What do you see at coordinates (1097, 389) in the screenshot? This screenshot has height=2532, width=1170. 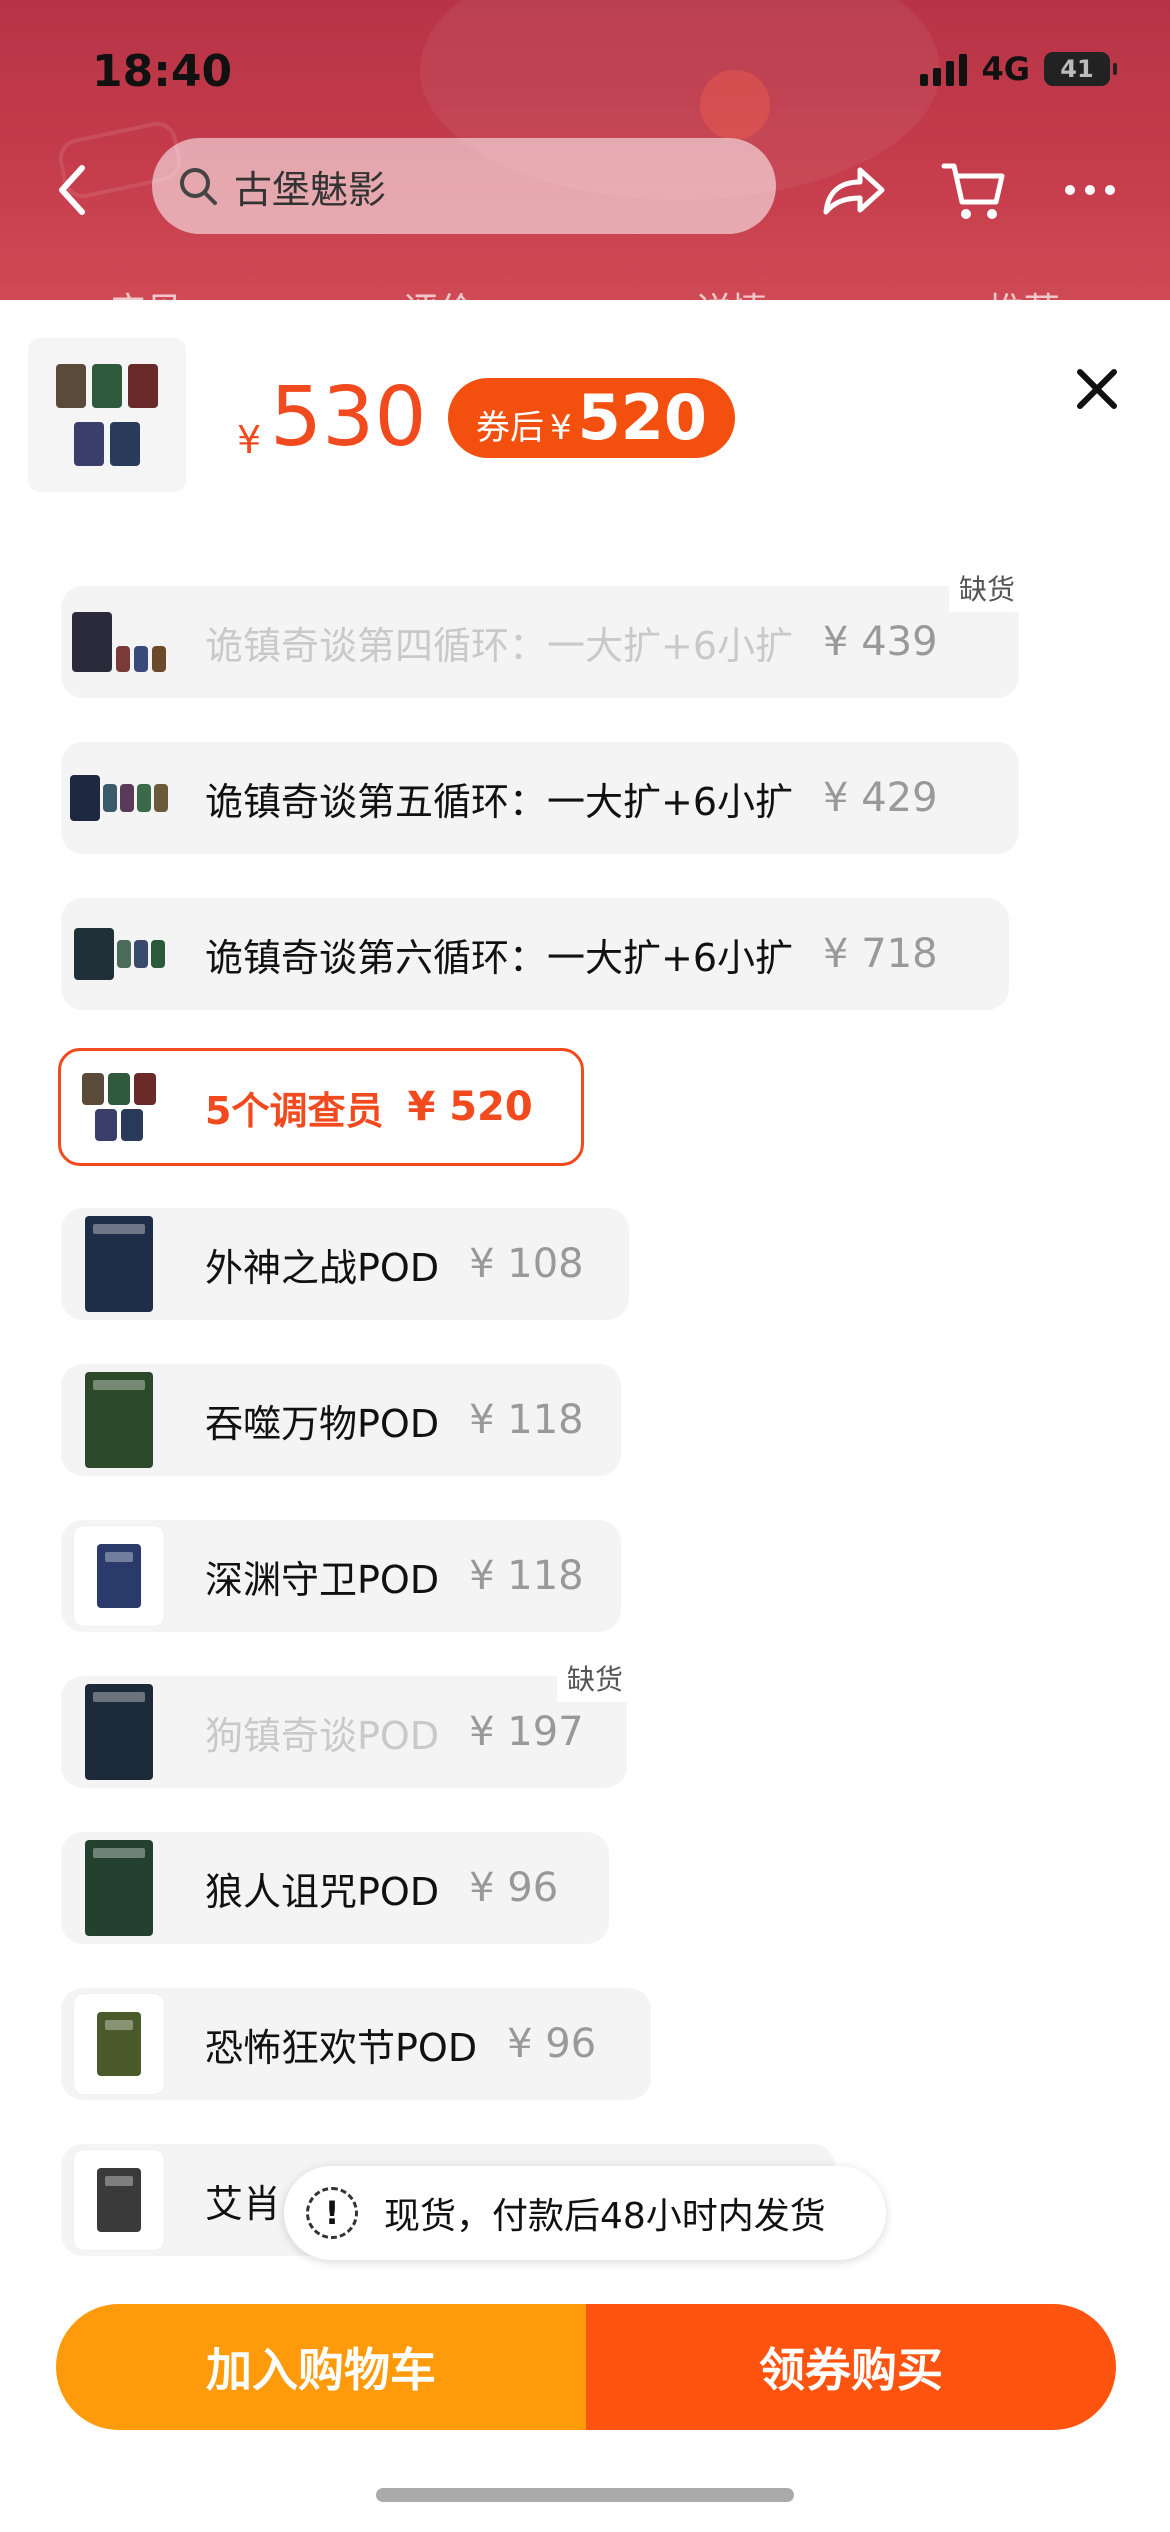 I see `close-icon` at bounding box center [1097, 389].